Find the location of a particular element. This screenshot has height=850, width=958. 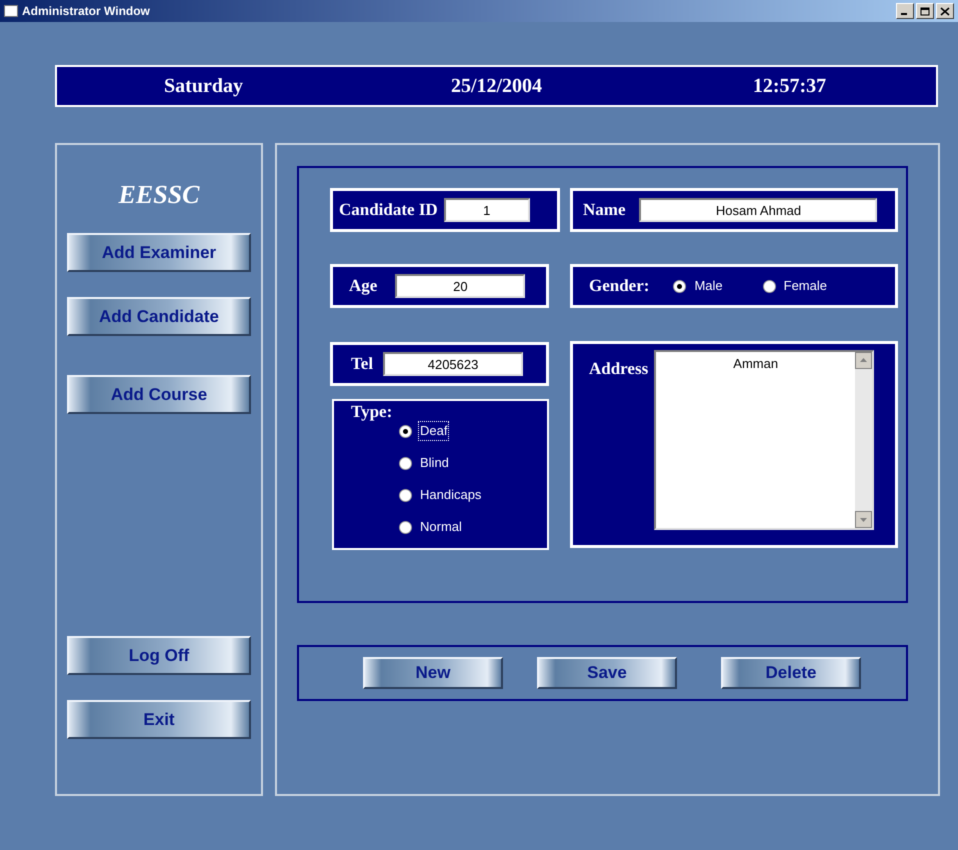

window-icon is located at coordinates (11, 11).